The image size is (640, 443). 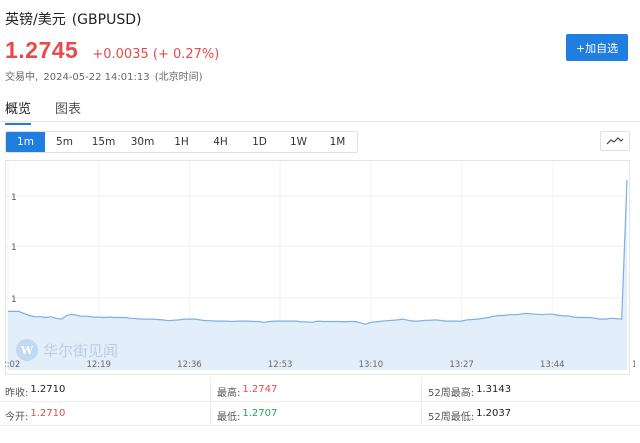 What do you see at coordinates (103, 142) in the screenshot?
I see `period-15m: 15m` at bounding box center [103, 142].